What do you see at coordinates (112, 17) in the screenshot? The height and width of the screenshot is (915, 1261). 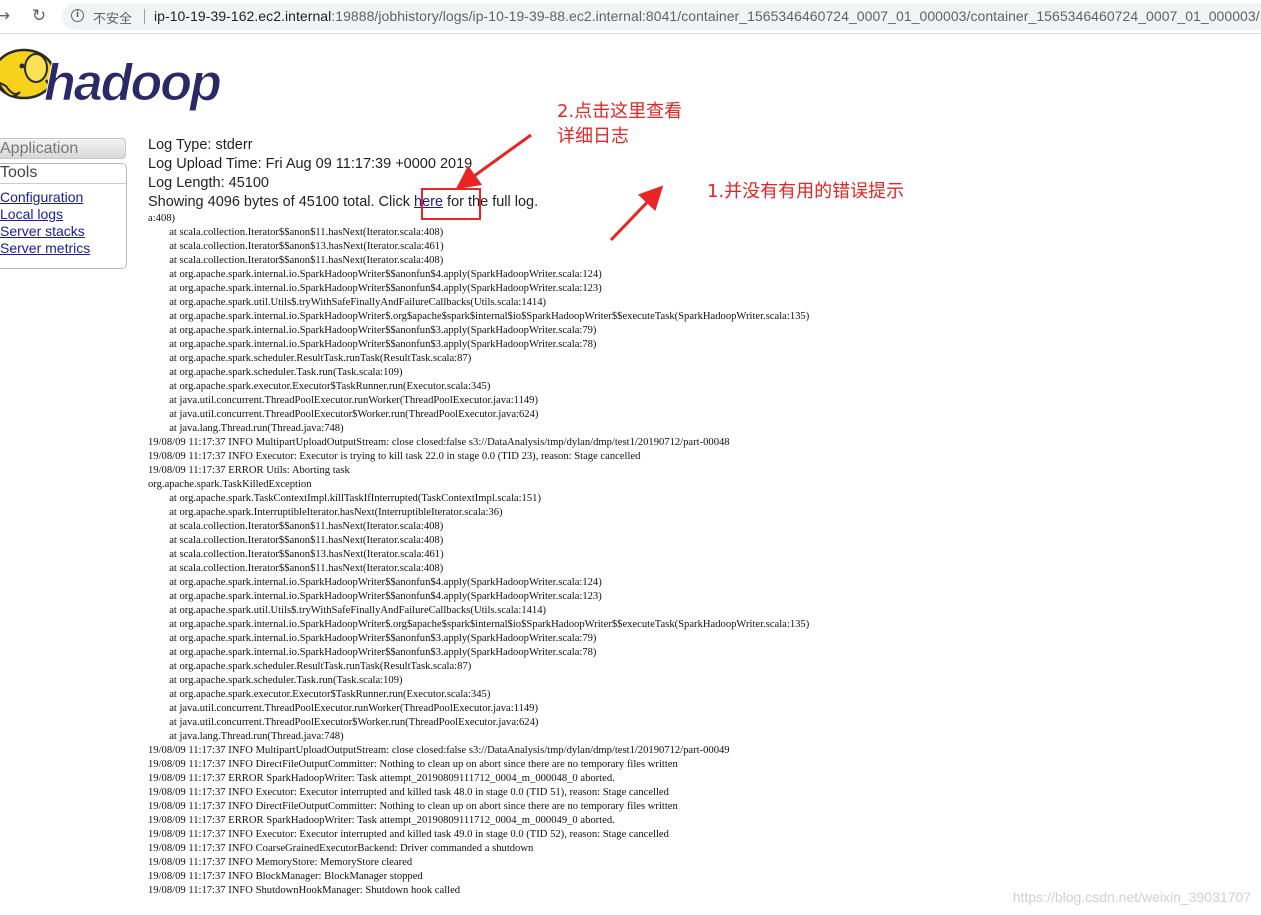 I see `security-label: 不安全` at bounding box center [112, 17].